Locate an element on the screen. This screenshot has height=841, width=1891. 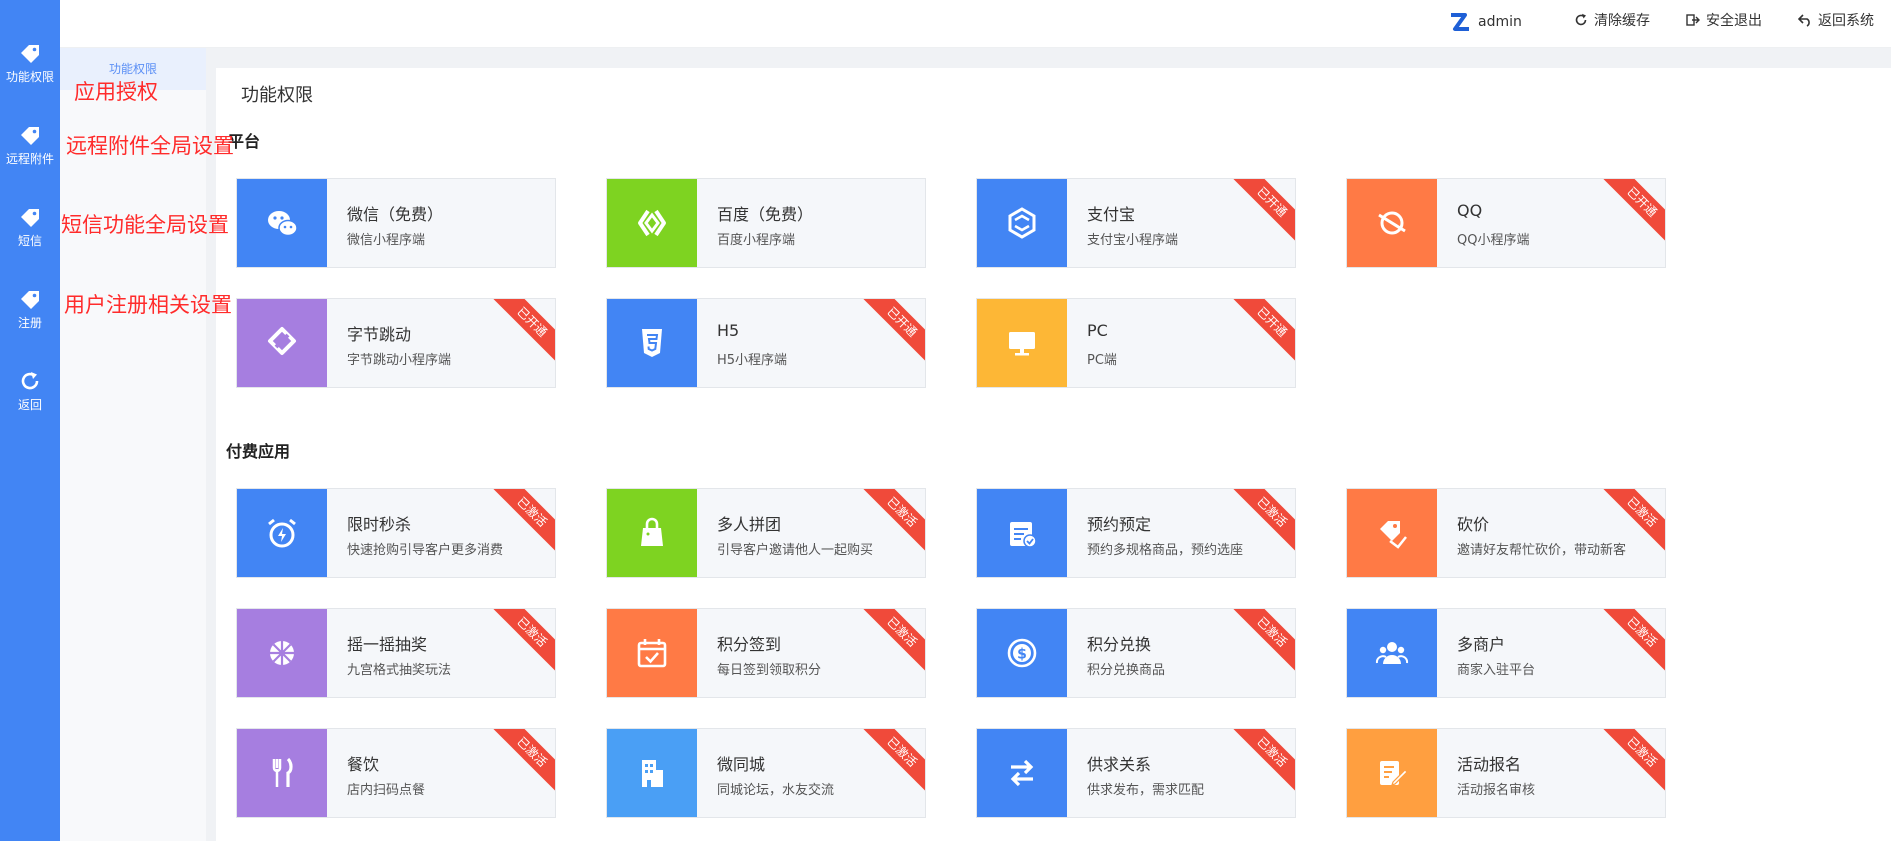
alarm-clock-icon is located at coordinates (282, 533).